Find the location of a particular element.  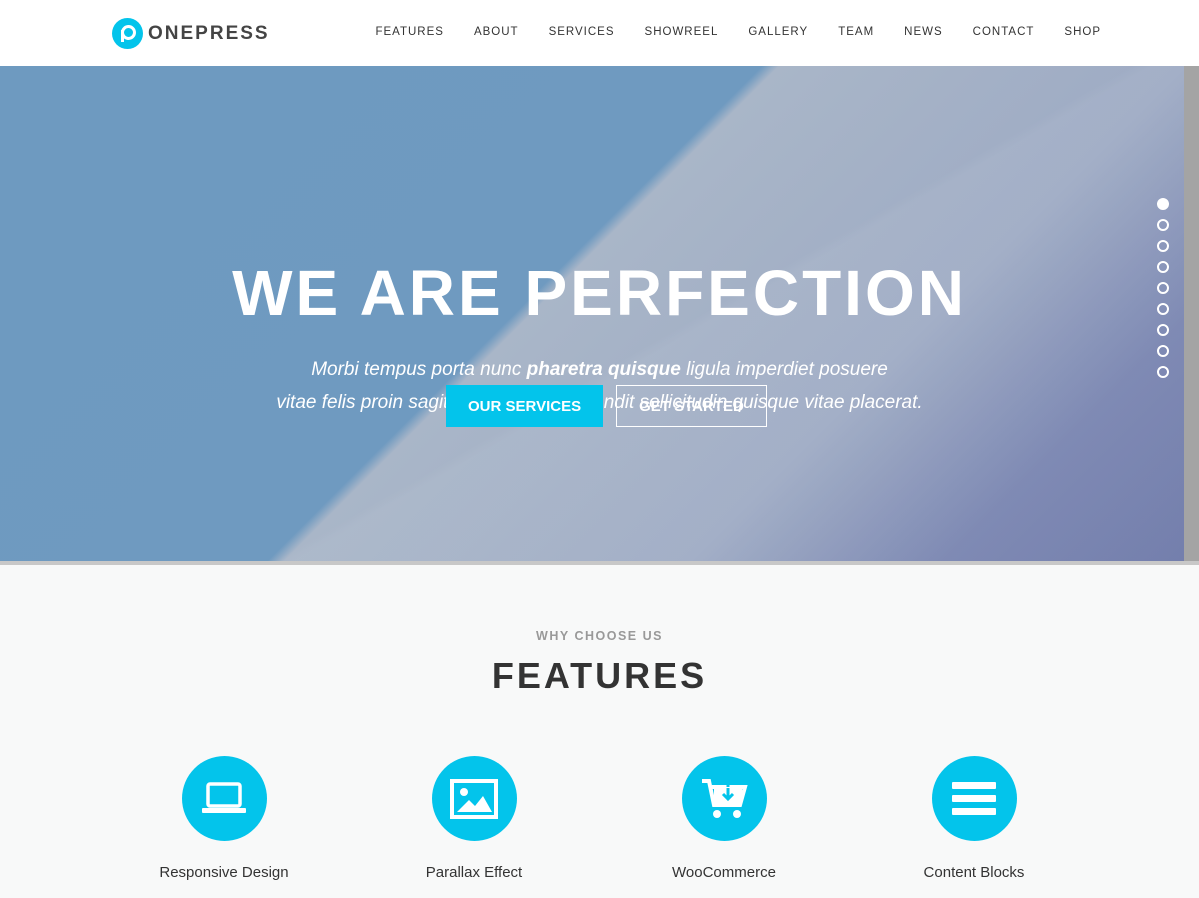

feature-title: Content Blocks is located at coordinates (974, 872).